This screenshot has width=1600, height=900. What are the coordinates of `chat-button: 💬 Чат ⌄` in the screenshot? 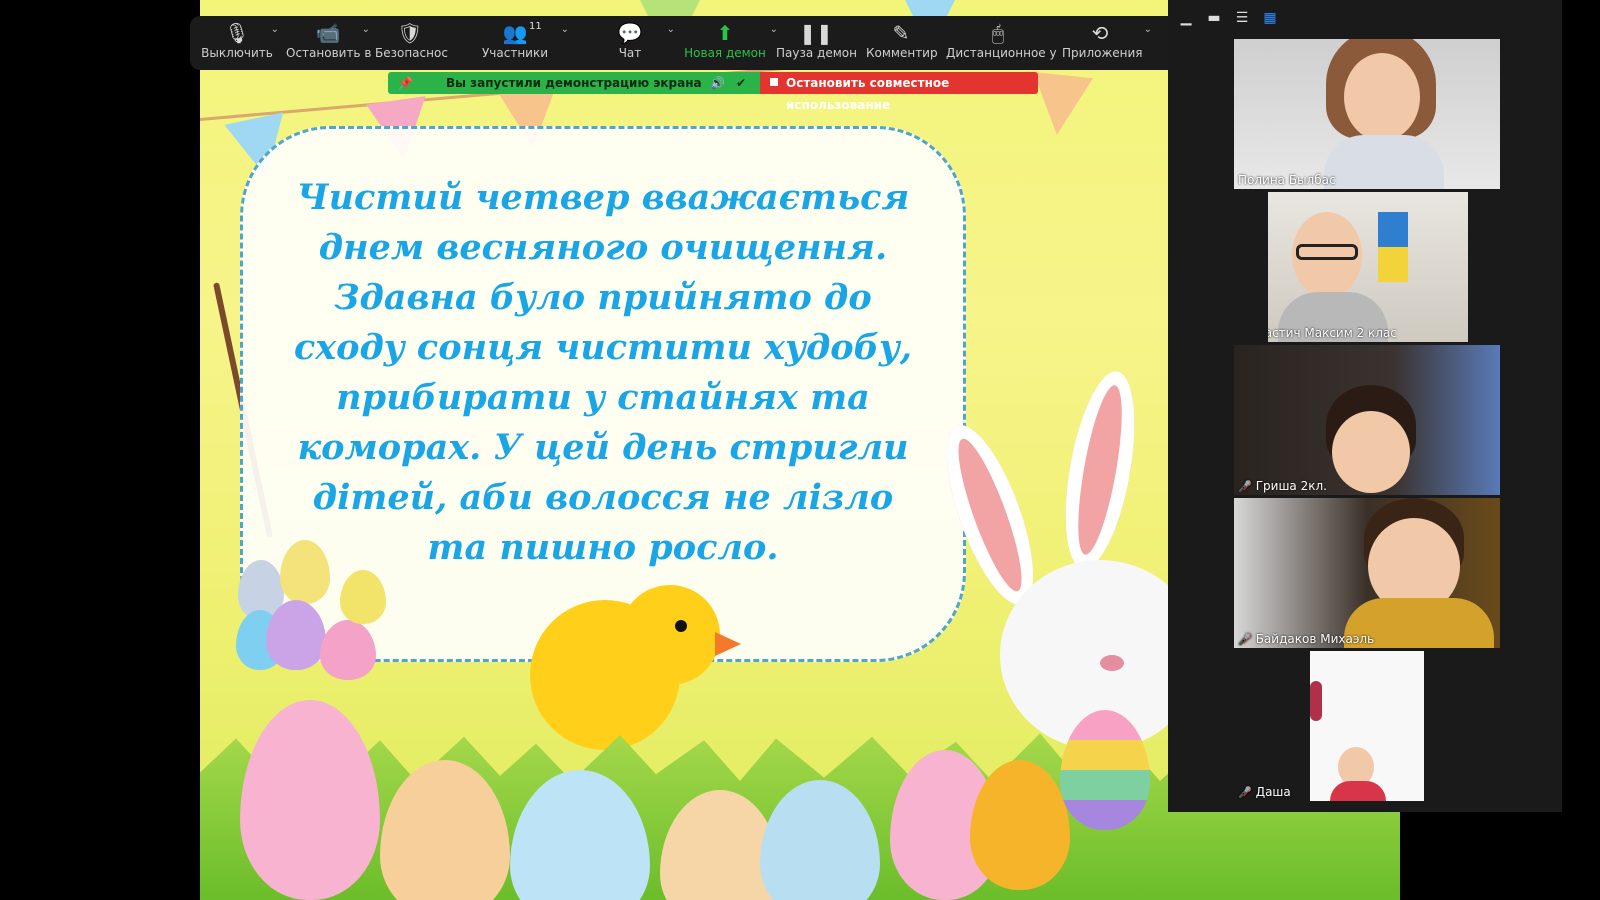 It's located at (640, 43).